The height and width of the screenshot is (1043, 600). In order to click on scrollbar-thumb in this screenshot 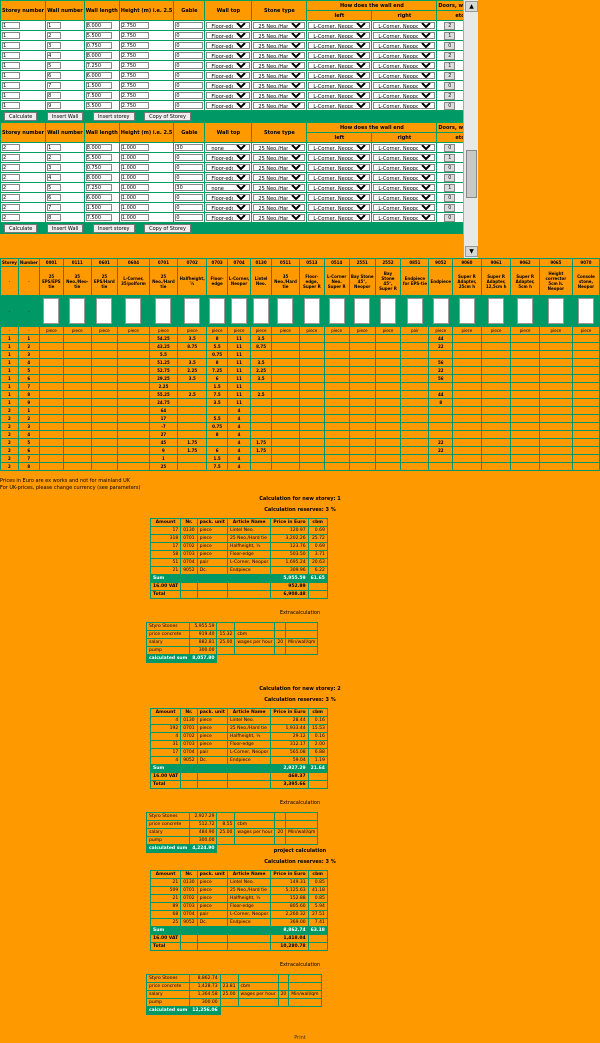, I will do `click(471, 174)`.